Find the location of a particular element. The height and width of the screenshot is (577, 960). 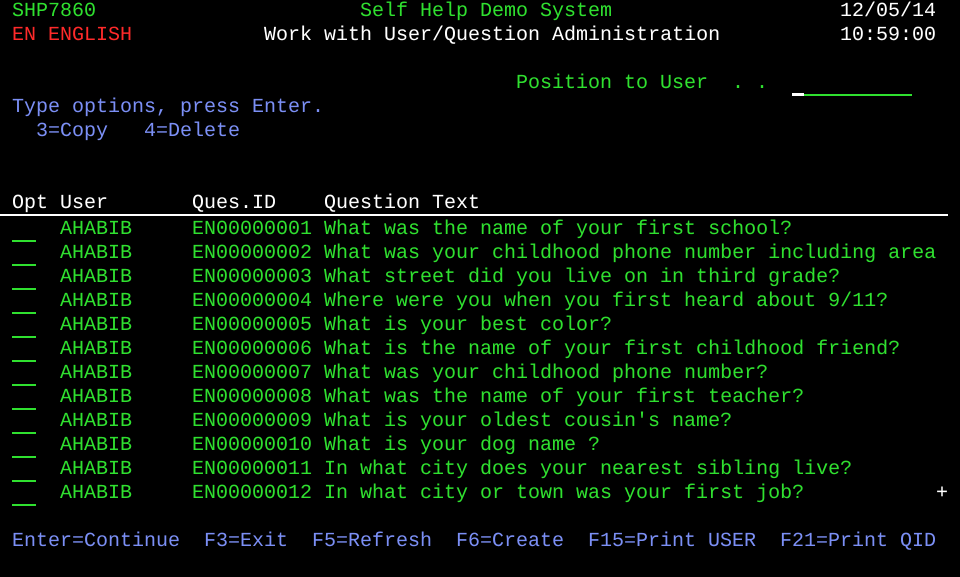

question-id-cell: EN00000002 is located at coordinates (252, 254).